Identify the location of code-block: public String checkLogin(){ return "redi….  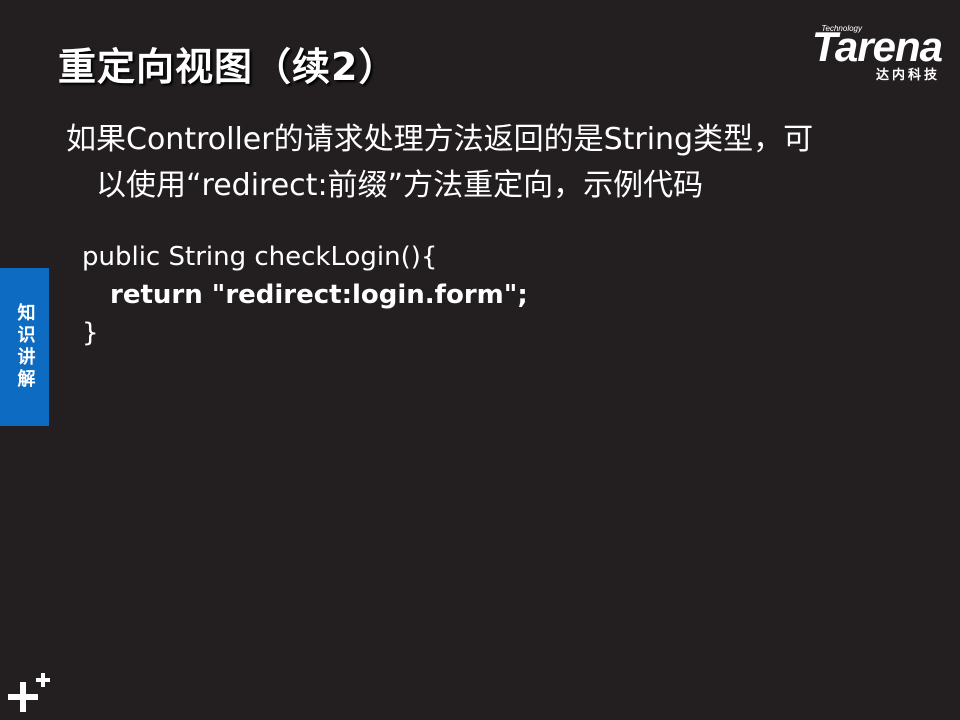
(305, 295).